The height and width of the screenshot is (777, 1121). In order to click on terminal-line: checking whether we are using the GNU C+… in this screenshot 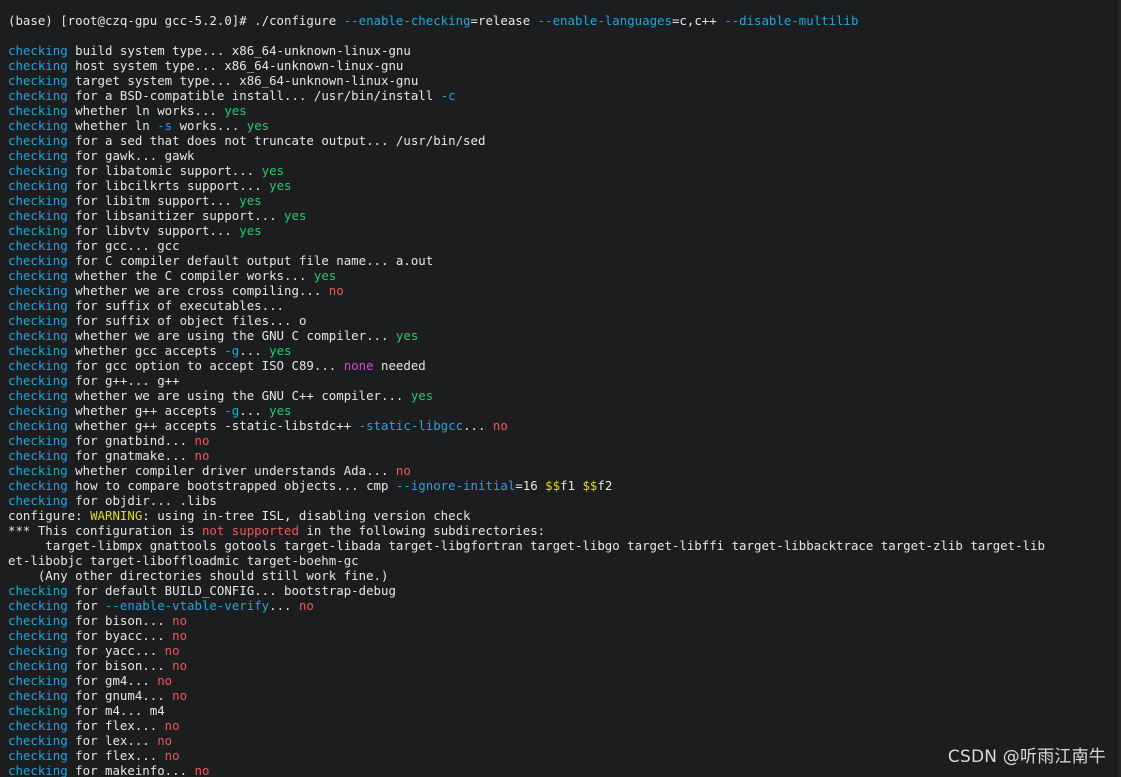, I will do `click(564, 395)`.